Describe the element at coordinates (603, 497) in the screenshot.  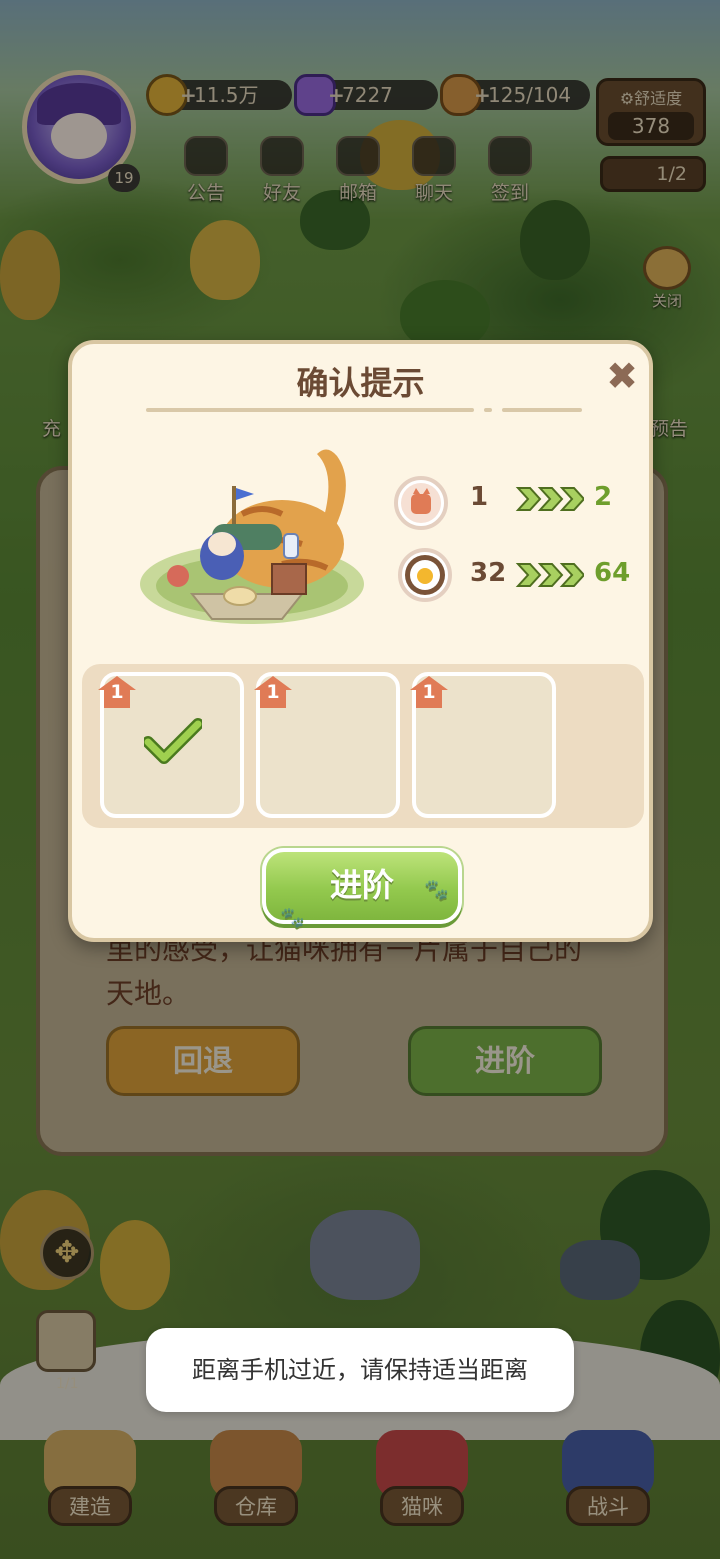
I see `capacity-to: 2` at that location.